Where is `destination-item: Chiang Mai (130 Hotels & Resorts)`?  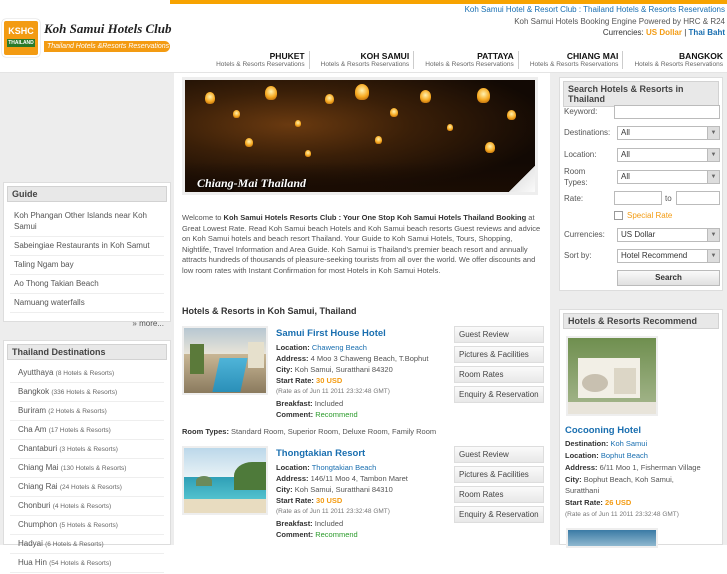 destination-item: Chiang Mai (130 Hotels & Resorts) is located at coordinates (87, 468).